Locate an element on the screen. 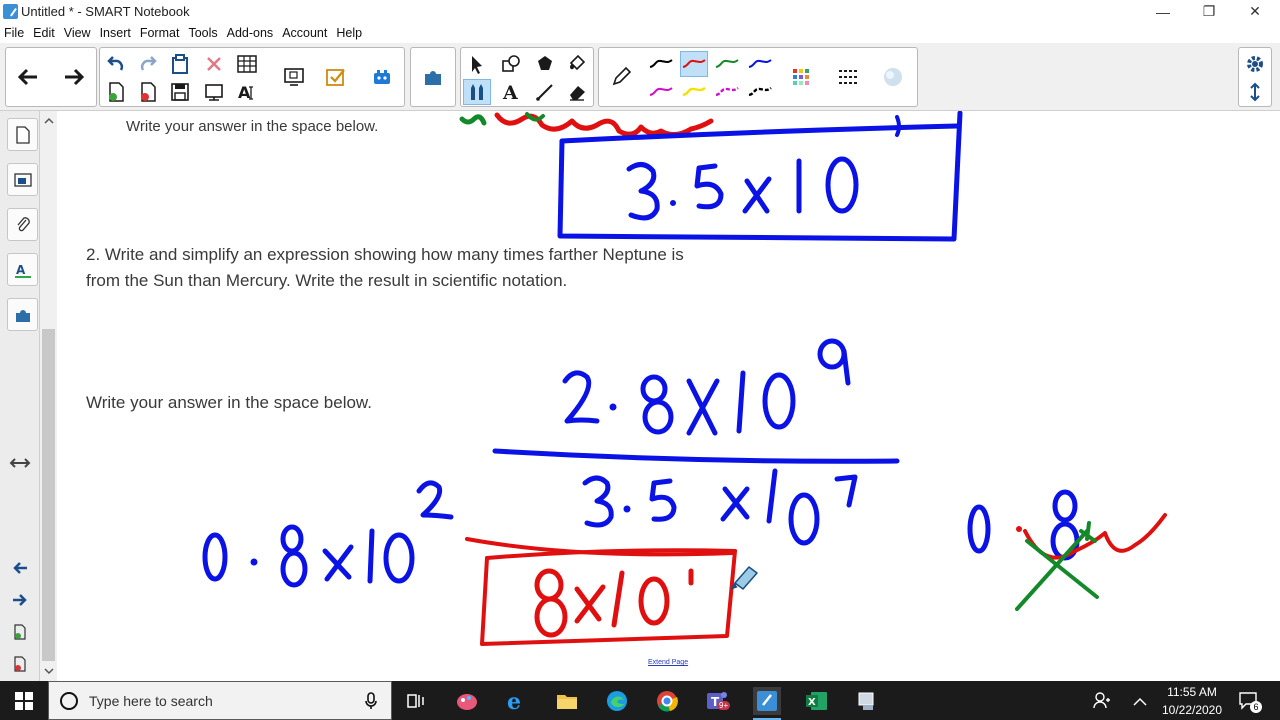 This screenshot has height=720, width=1280. taskbar-search-box: Type here to search is located at coordinates (220, 700).